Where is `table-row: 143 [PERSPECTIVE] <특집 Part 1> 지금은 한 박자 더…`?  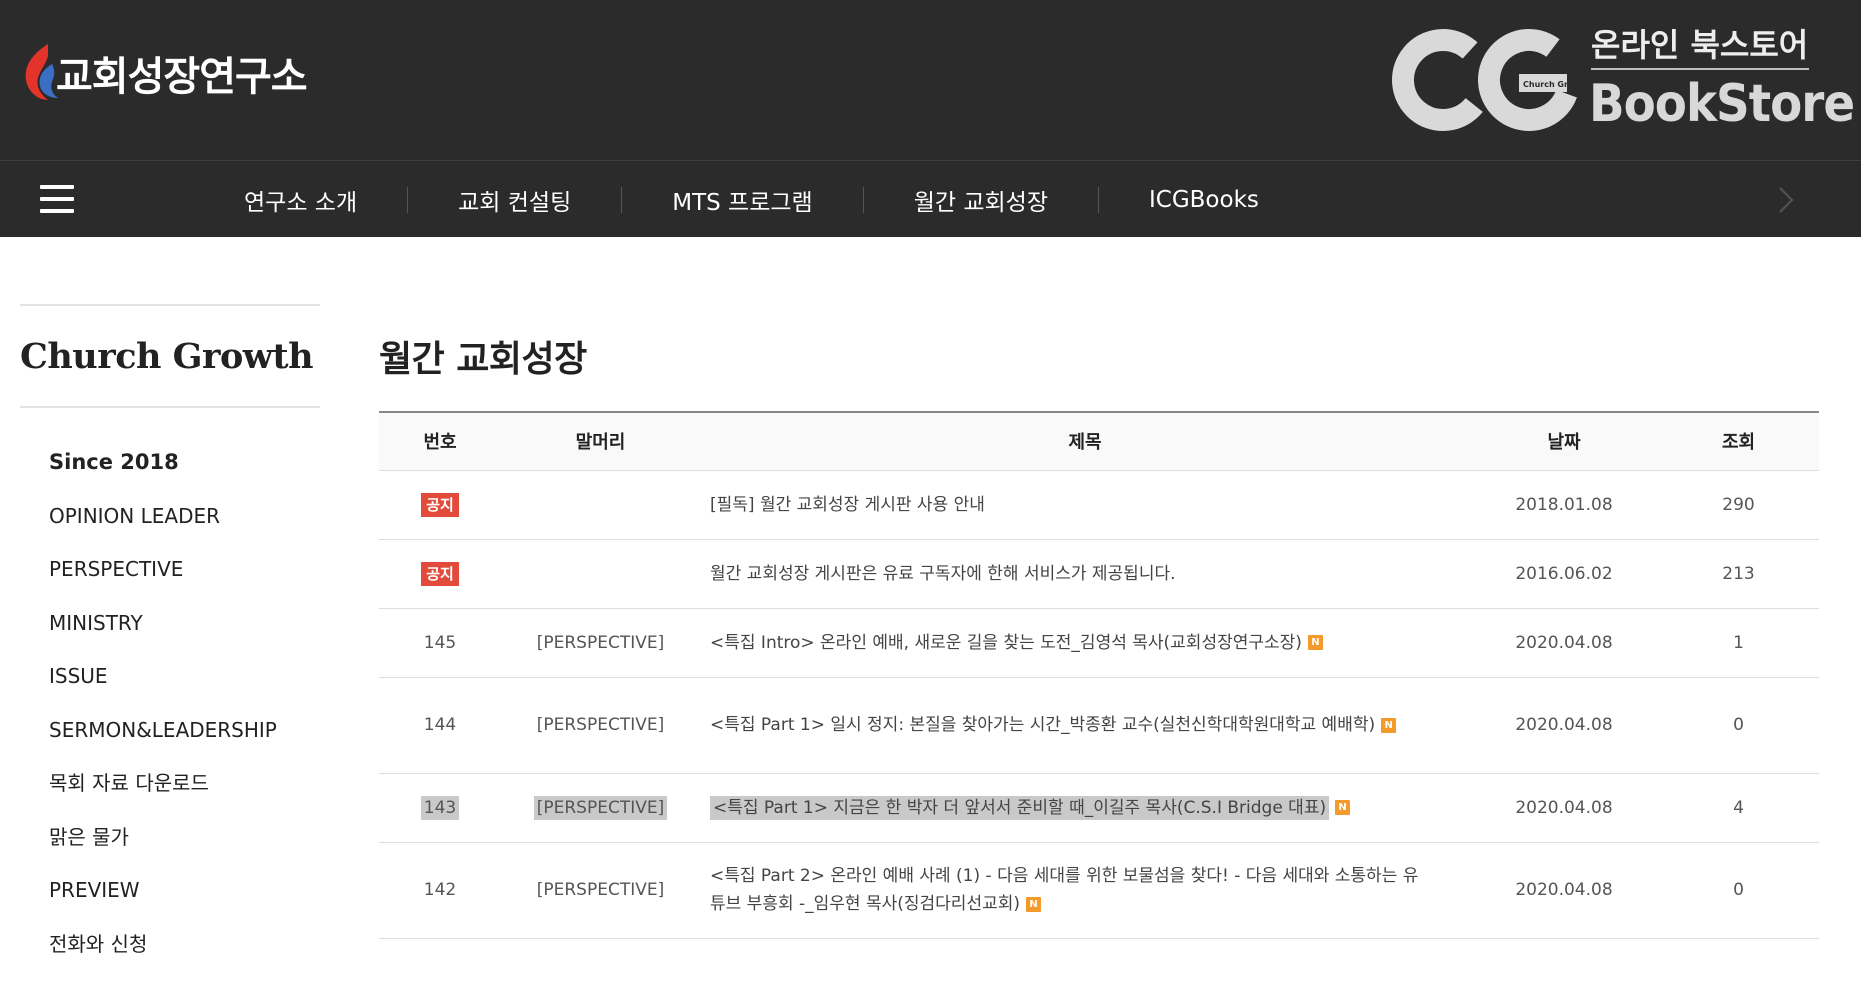 table-row: 143 [PERSPECTIVE] <특집 Part 1> 지금은 한 박자 더… is located at coordinates (1099, 807).